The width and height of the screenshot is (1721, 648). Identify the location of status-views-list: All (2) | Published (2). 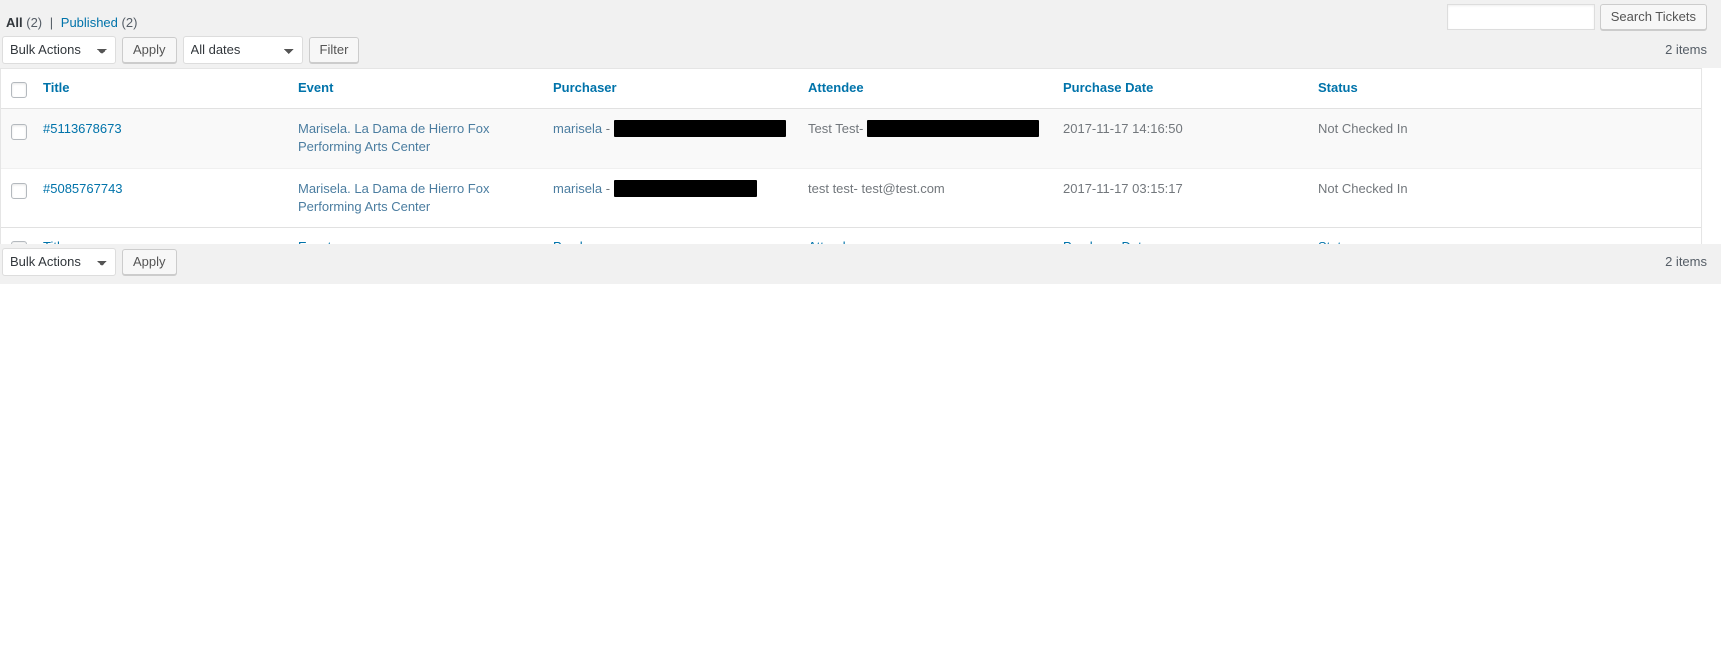
(71, 23).